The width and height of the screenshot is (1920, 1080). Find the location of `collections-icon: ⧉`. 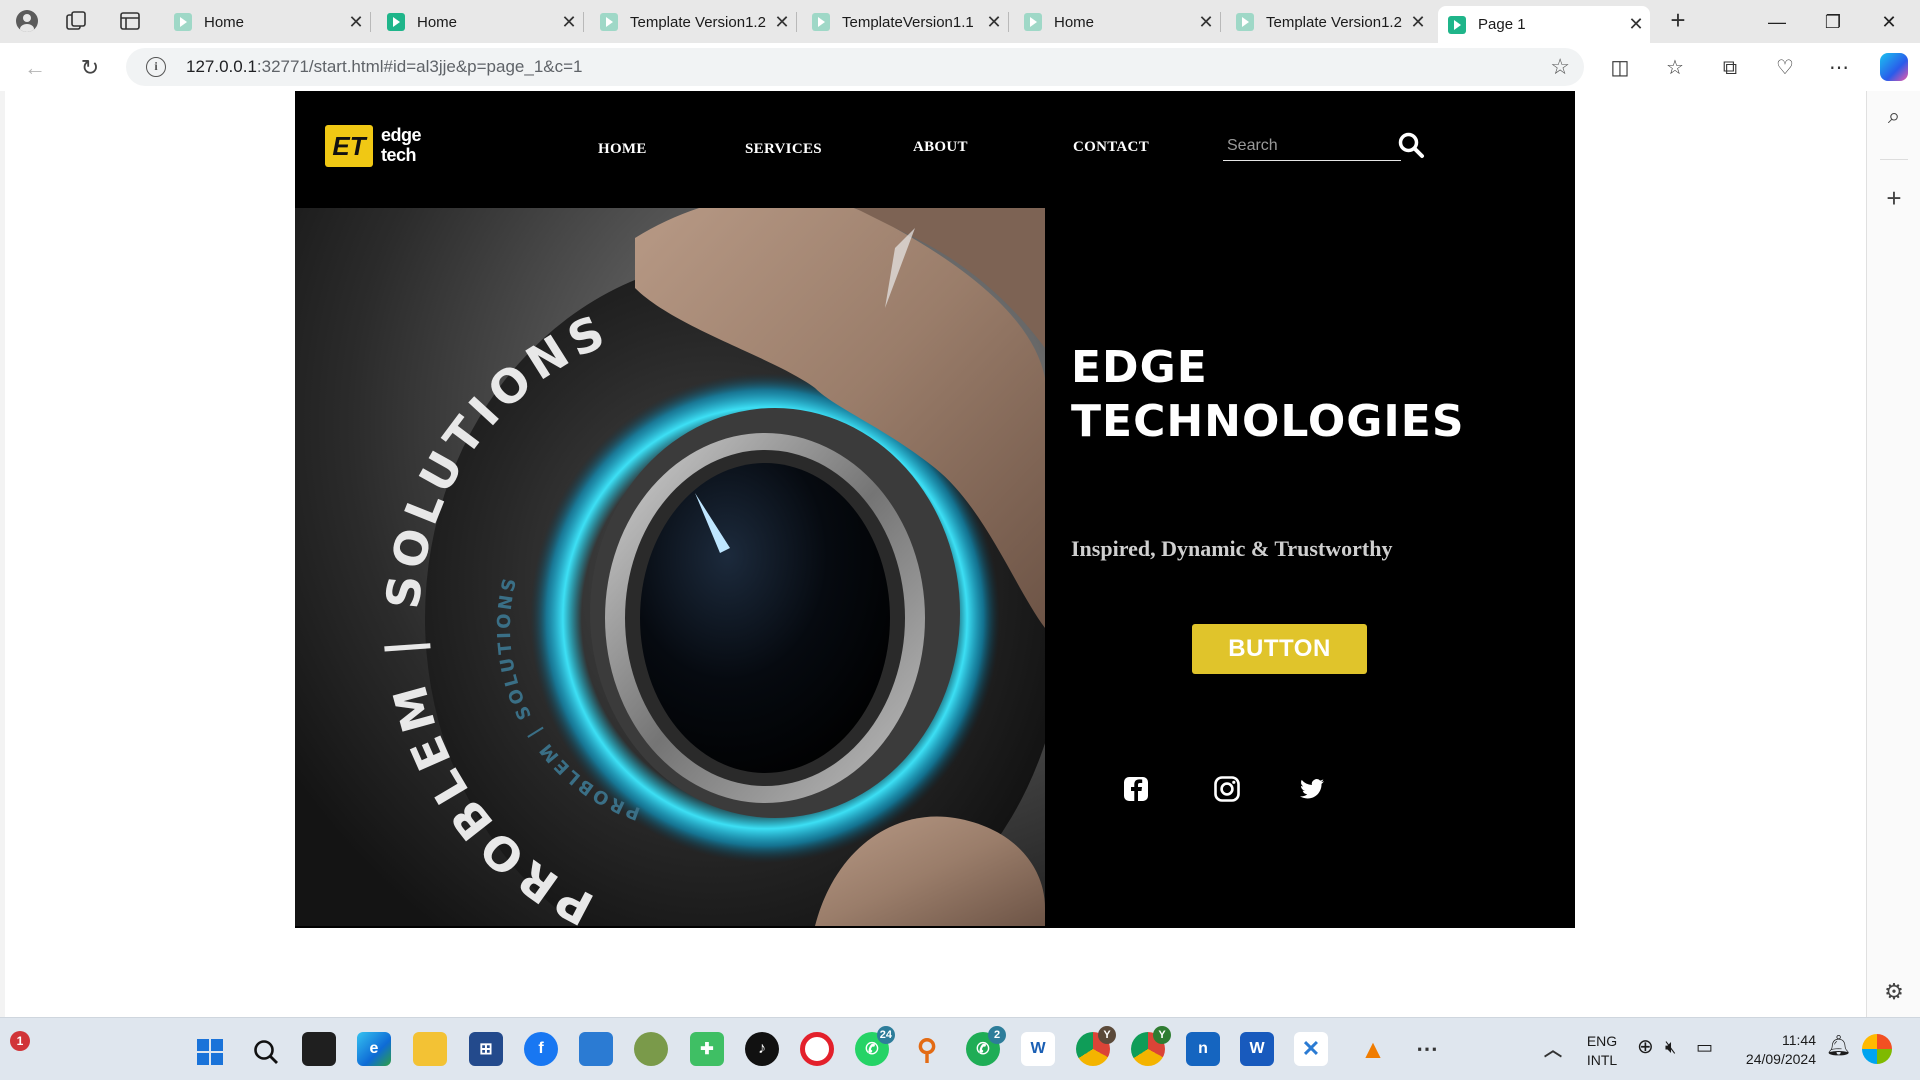

collections-icon: ⧉ is located at coordinates (1730, 68).